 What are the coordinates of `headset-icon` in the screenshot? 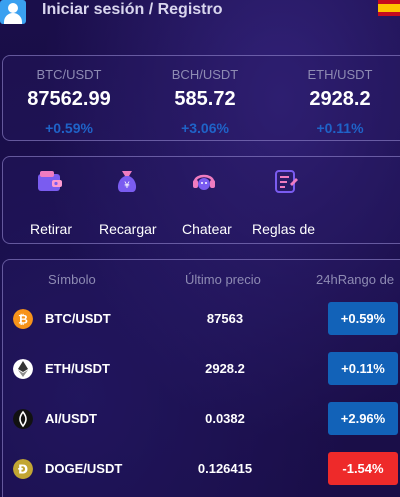 It's located at (204, 182).